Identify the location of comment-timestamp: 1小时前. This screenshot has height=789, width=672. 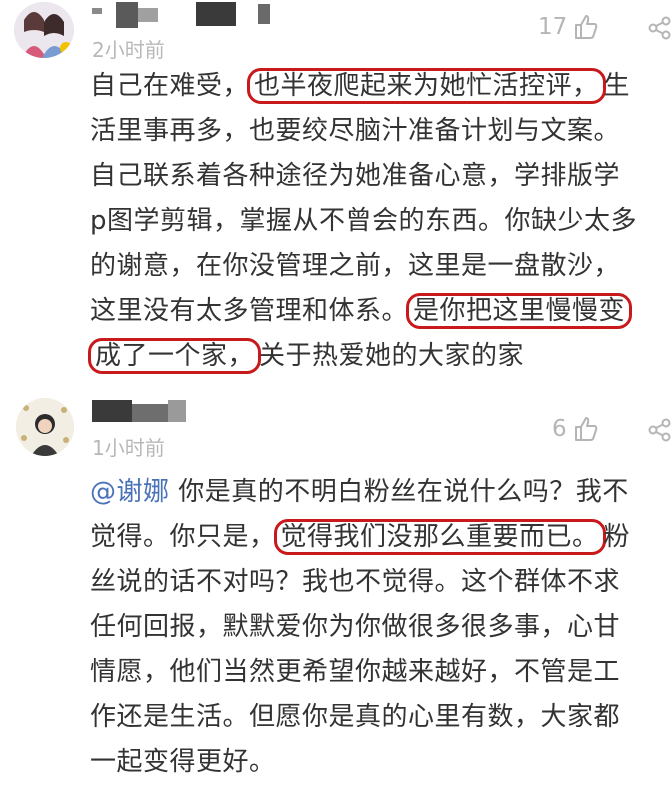
(128, 448).